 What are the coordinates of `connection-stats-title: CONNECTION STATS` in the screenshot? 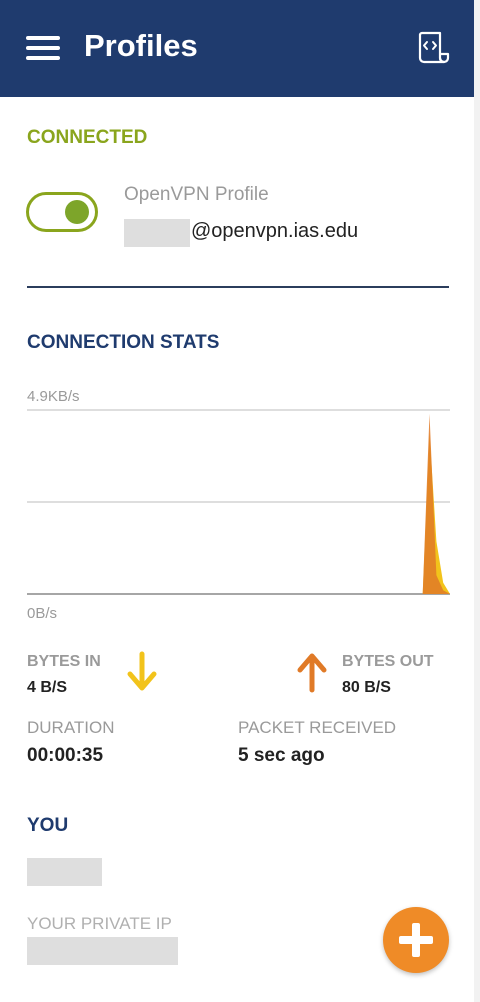 It's located at (123, 342).